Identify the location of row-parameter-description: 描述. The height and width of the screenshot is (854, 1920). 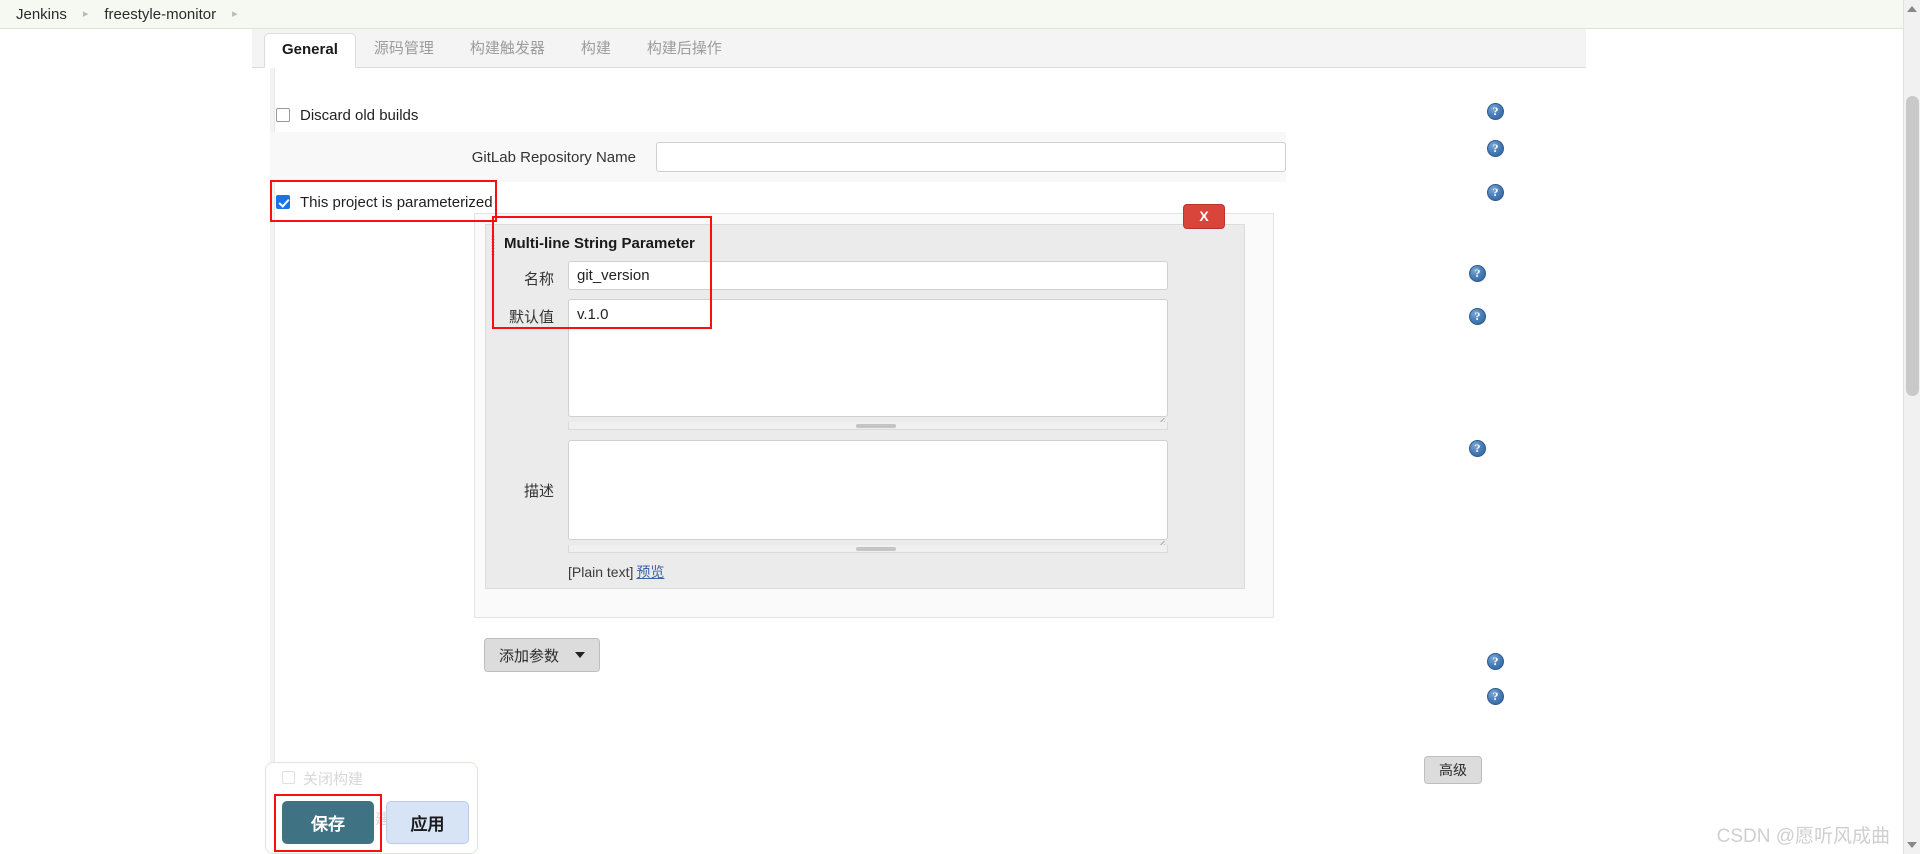
(865, 491).